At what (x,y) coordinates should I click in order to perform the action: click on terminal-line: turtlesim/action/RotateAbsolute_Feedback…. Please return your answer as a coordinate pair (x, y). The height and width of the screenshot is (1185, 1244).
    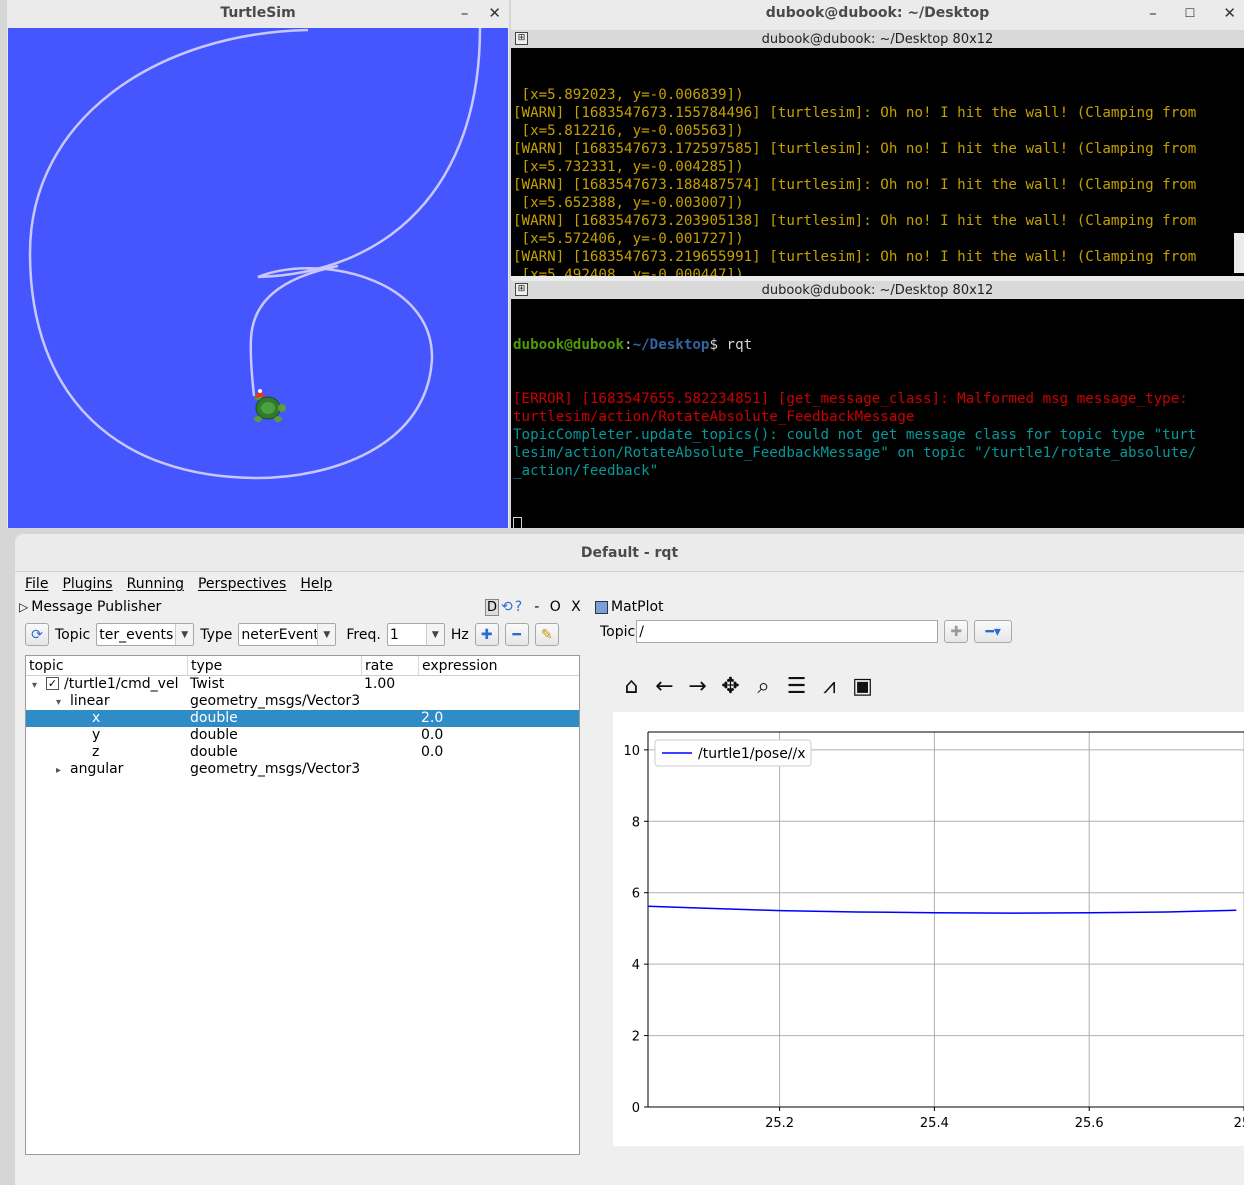
    Looking at the image, I should click on (714, 417).